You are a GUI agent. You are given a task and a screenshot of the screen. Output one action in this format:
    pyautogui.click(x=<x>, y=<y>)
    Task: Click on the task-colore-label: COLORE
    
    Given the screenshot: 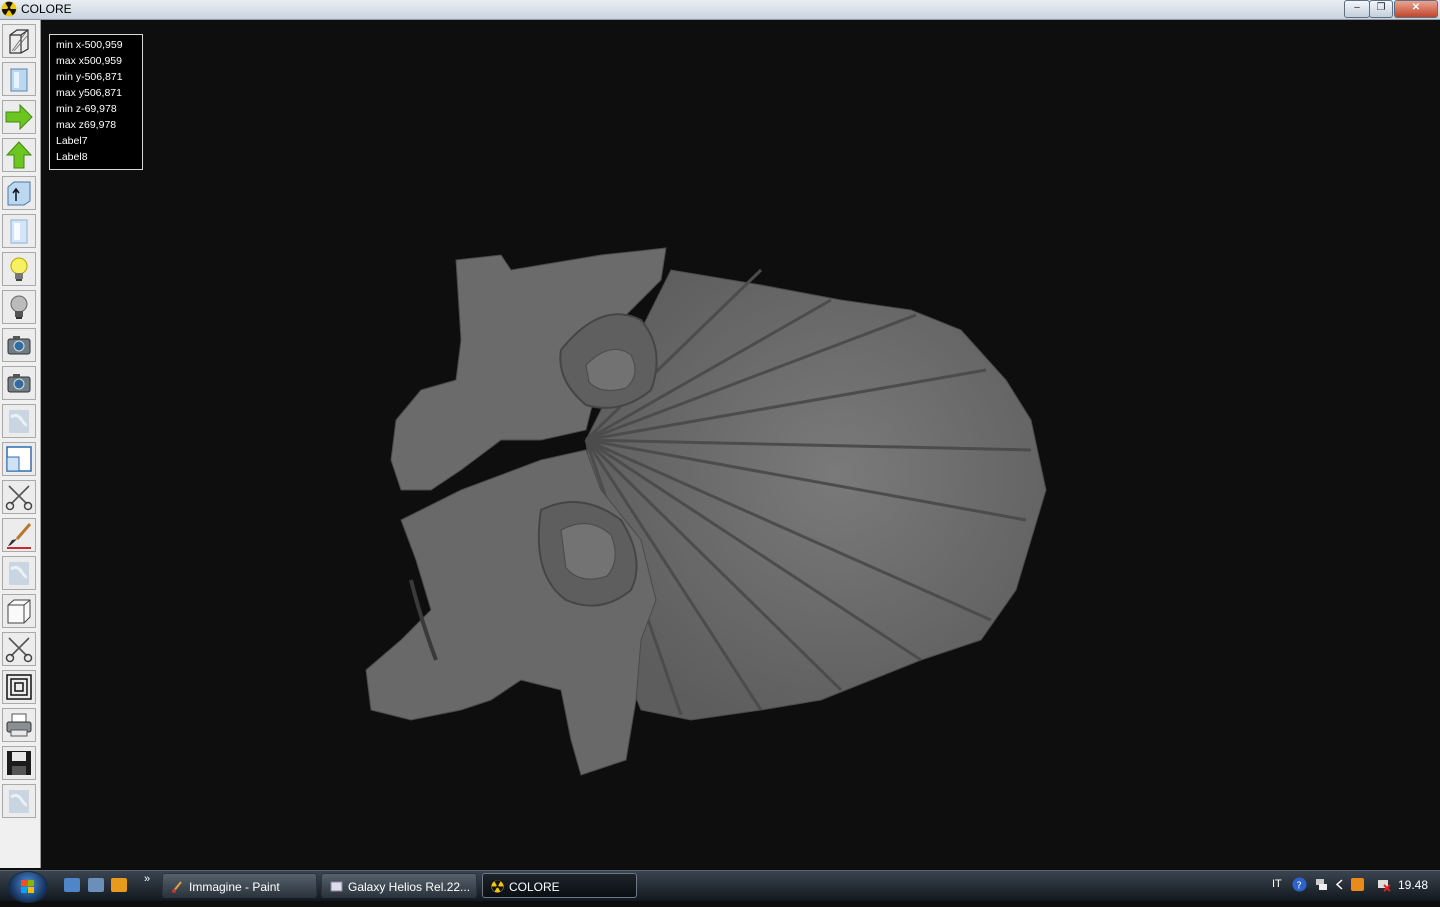 What is the action you would take?
    pyautogui.click(x=534, y=887)
    